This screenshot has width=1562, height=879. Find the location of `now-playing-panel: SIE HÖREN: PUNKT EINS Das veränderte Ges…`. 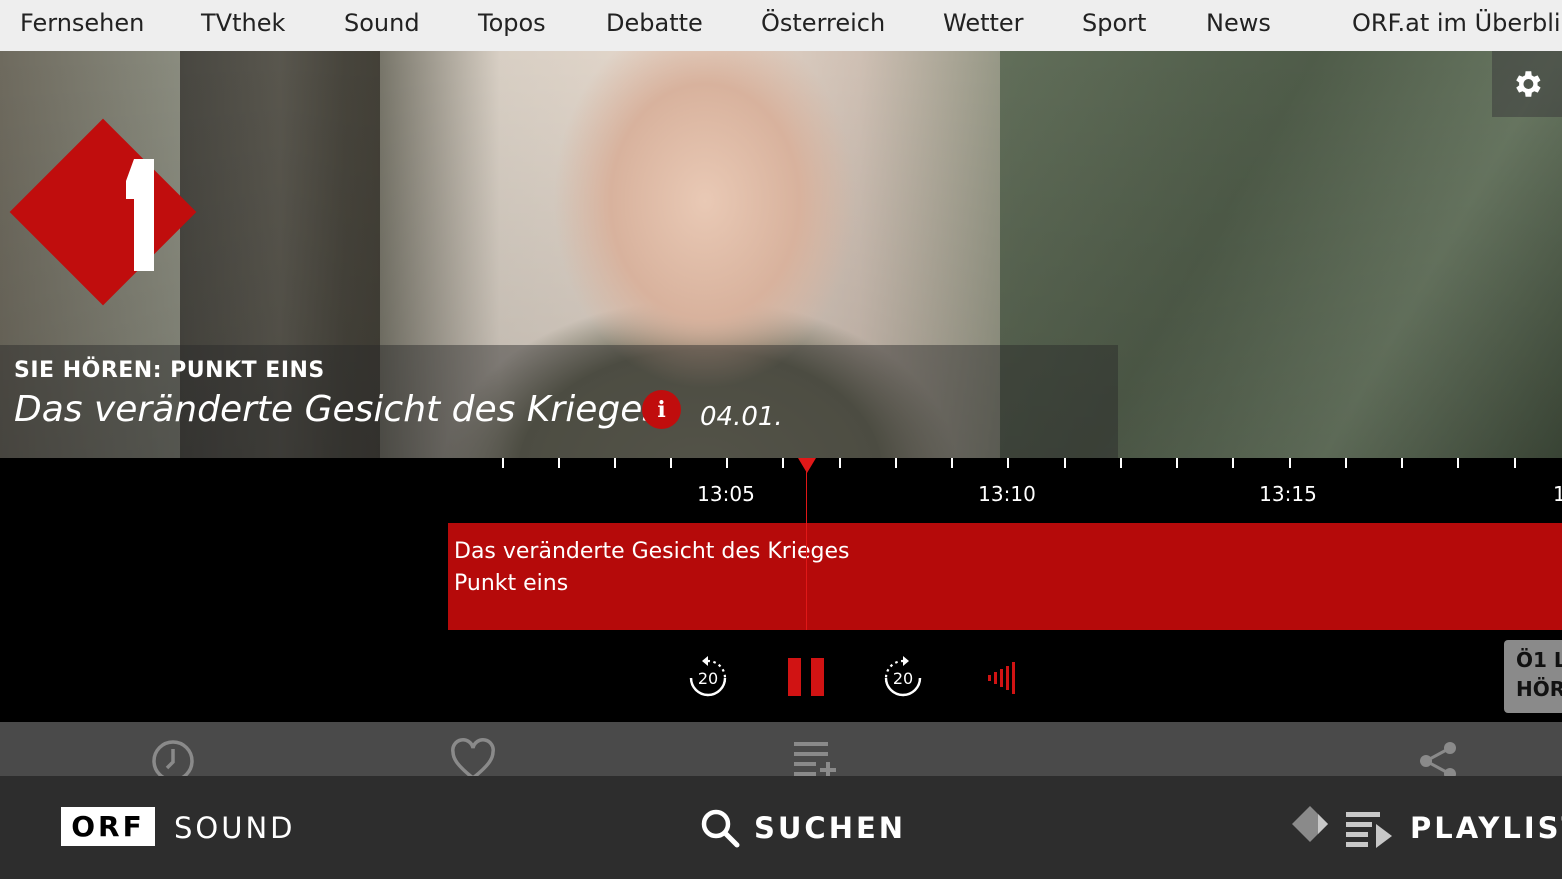

now-playing-panel: SIE HÖREN: PUNKT EINS Das veränderte Ges… is located at coordinates (559, 401).